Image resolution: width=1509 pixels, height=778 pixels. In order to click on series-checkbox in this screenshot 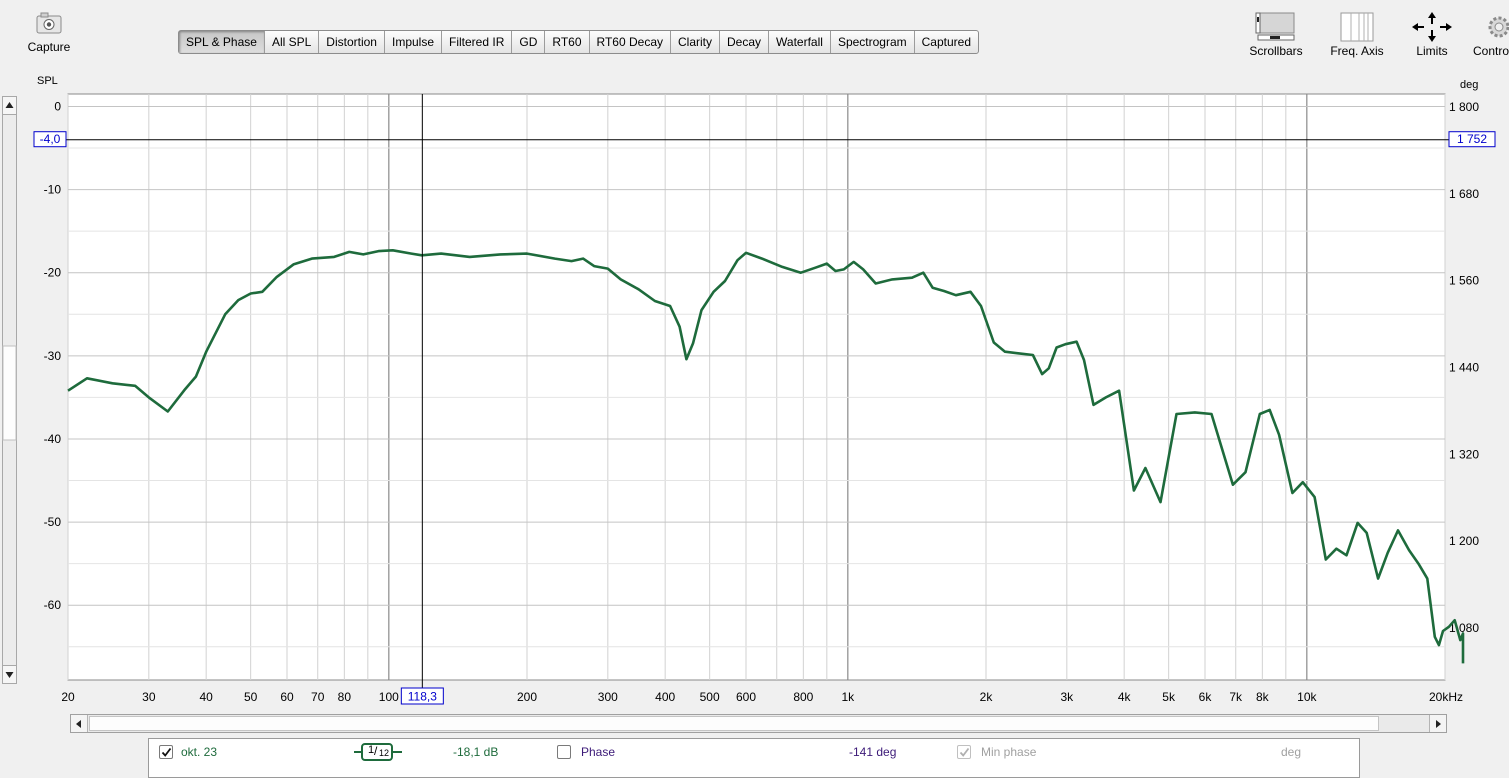, I will do `click(166, 752)`.